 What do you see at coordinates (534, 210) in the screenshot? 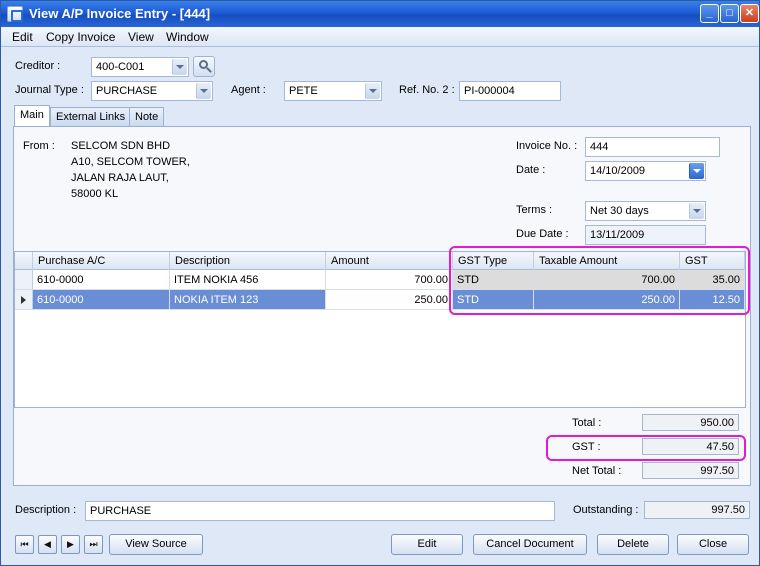
I see `terms-label: Terms :` at bounding box center [534, 210].